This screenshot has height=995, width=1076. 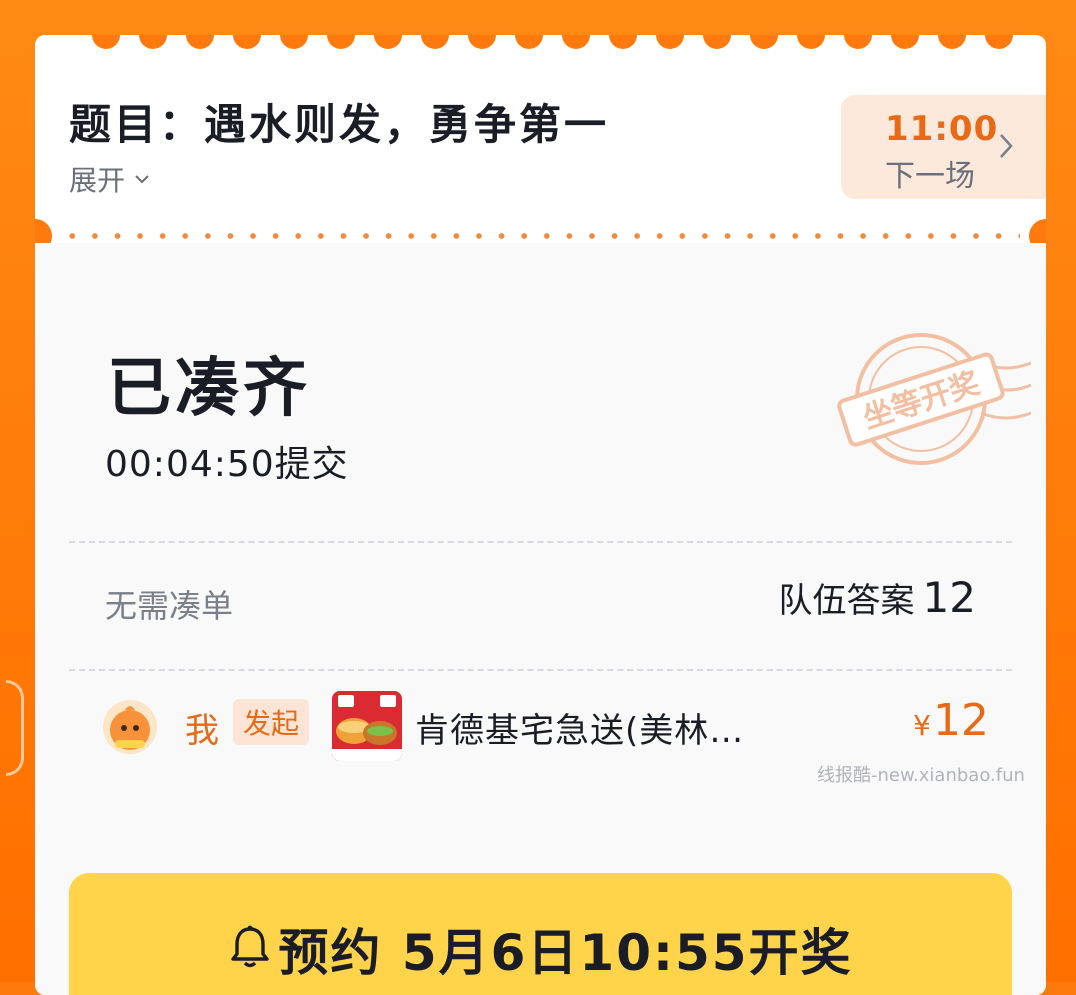 I want to click on initiator-badge: 发起, so click(x=271, y=722).